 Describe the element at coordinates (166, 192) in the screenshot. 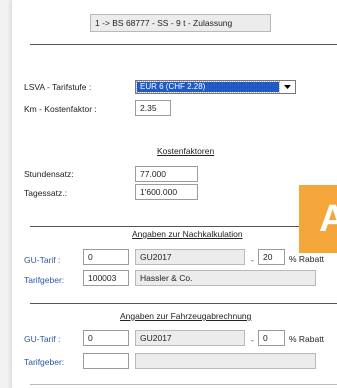

I see `tagessatz-input: 1'600.000` at that location.